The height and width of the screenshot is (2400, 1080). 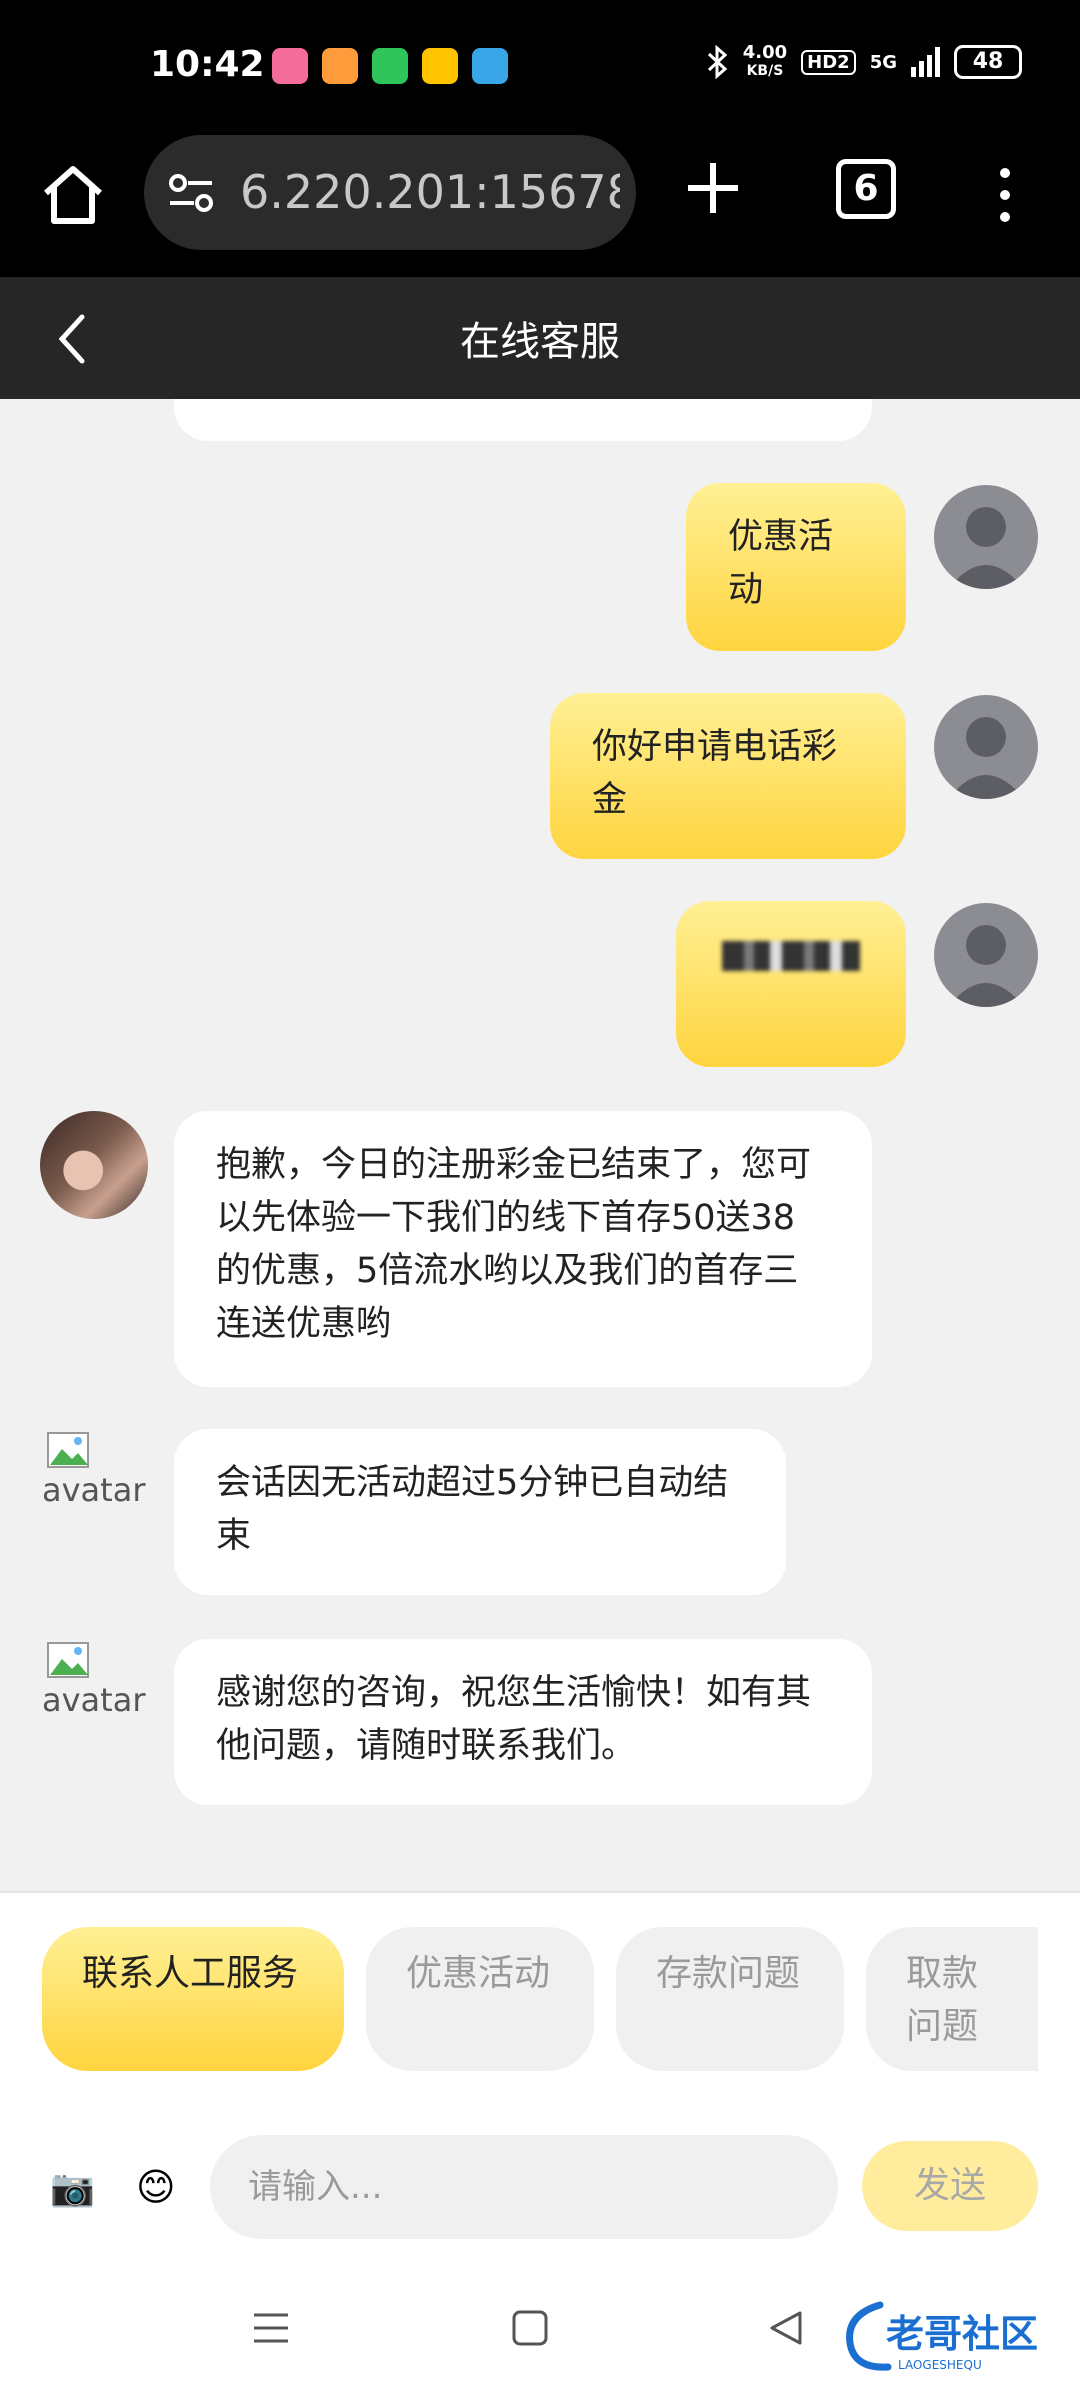 I want to click on watermark-logo: 老哥社区 LAOGESHEQU, so click(x=942, y=2336).